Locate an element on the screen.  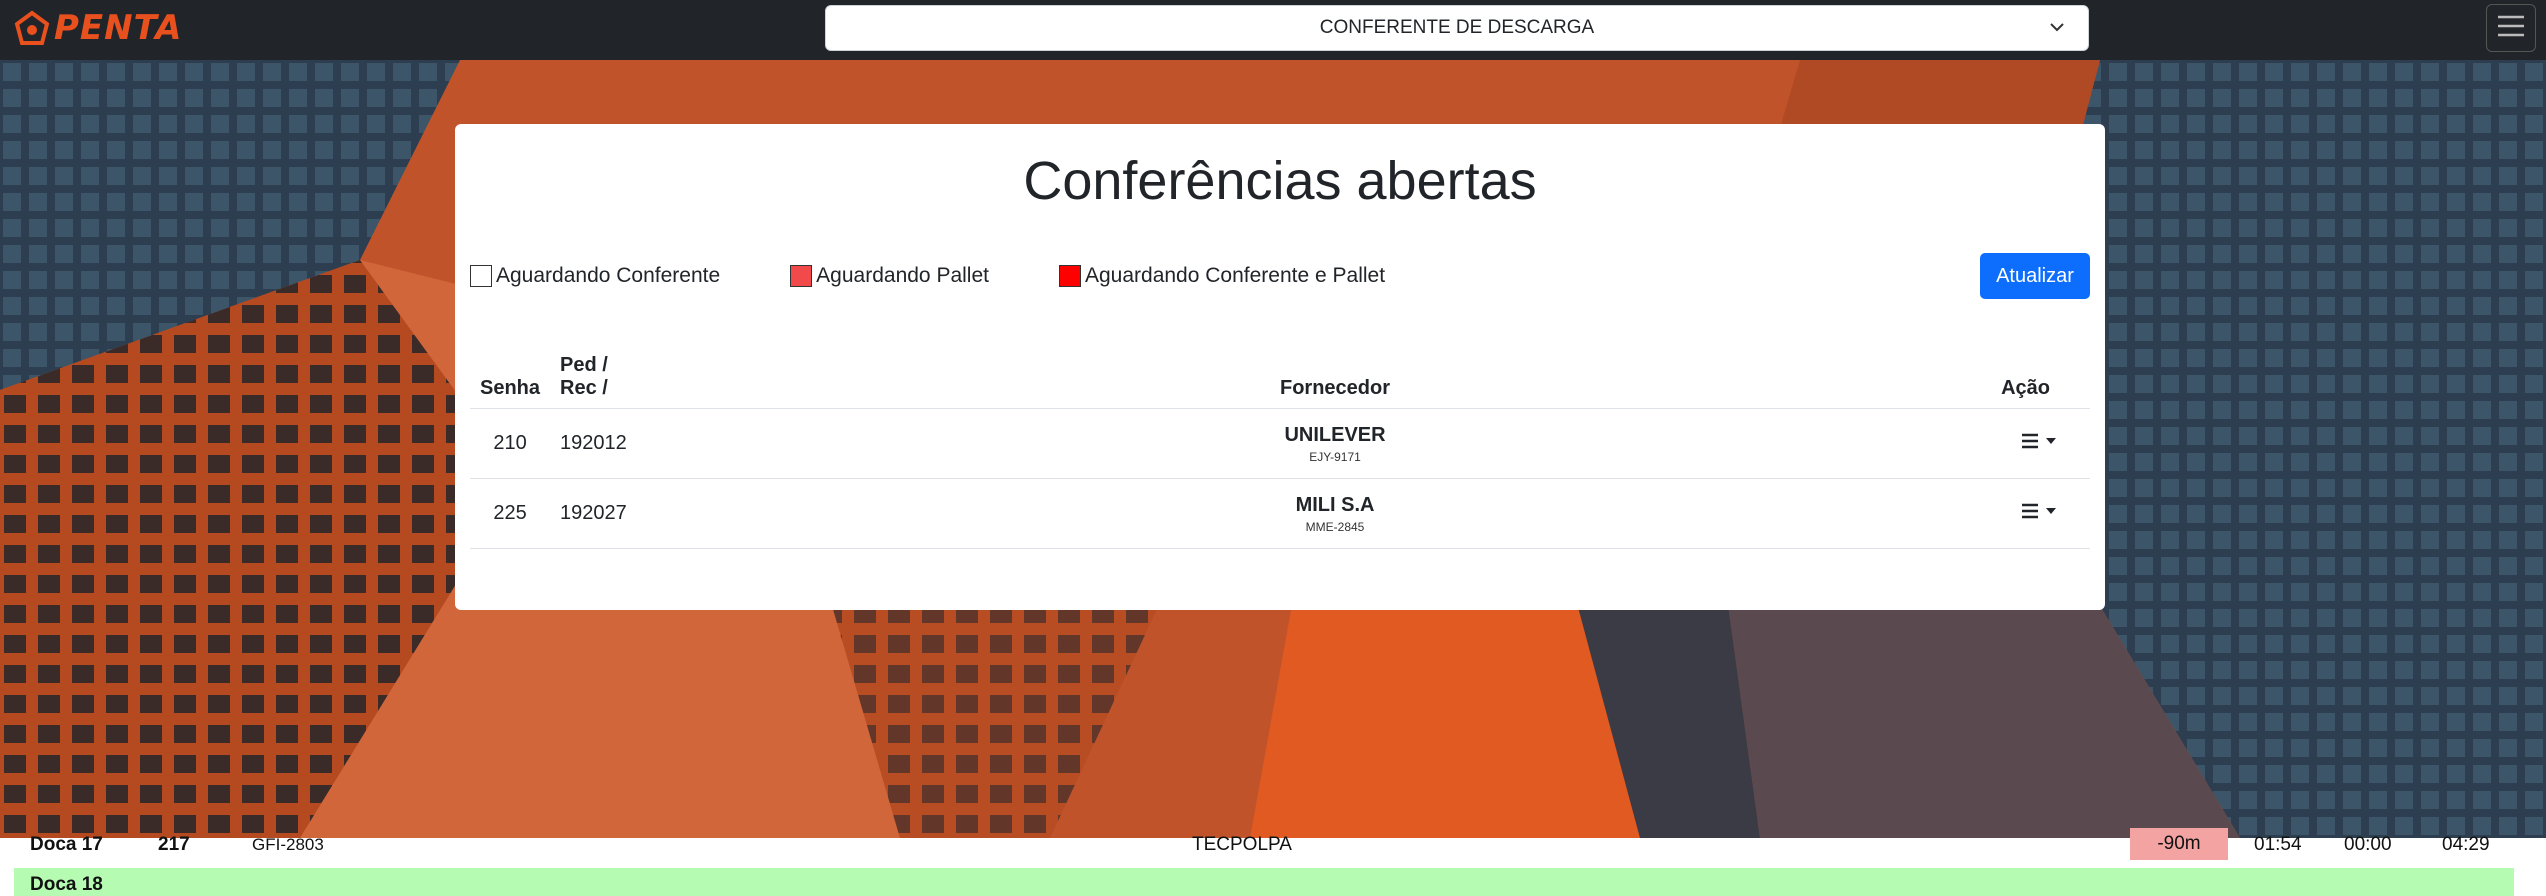
hamburger-icon is located at coordinates (2511, 28).